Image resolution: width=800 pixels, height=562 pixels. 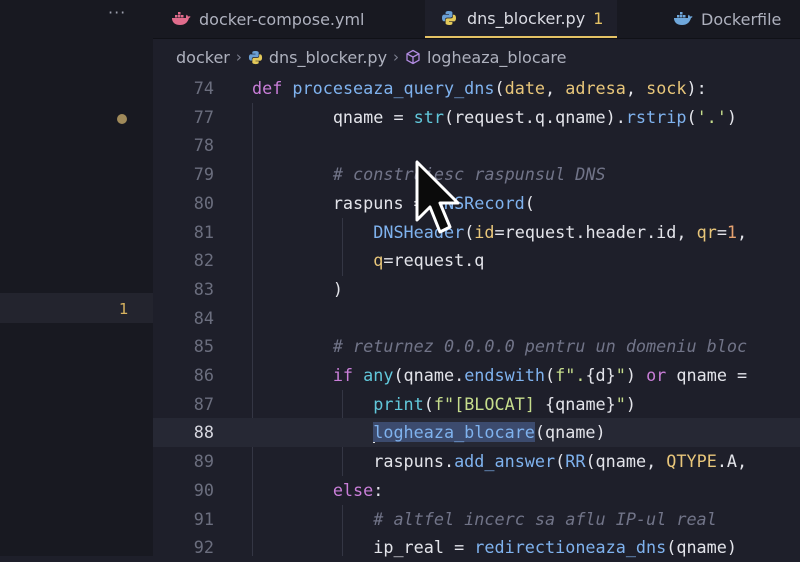 I want to click on code-line: 92 ip_real = redirectioneaza_dns(qname), so click(x=476, y=547).